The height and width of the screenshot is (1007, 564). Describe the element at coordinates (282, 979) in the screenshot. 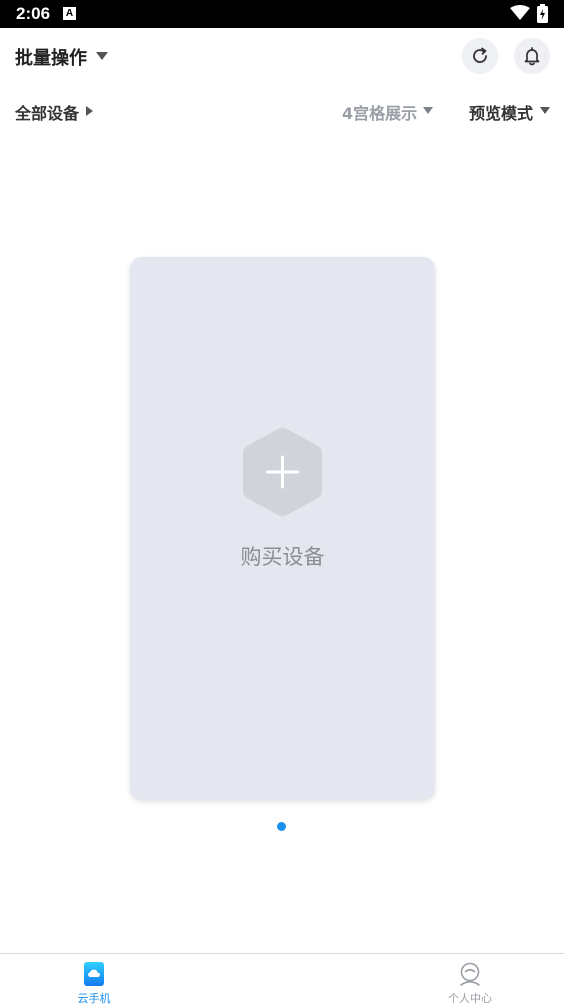

I see `bottom-navigation: 云手机 个人中心` at that location.